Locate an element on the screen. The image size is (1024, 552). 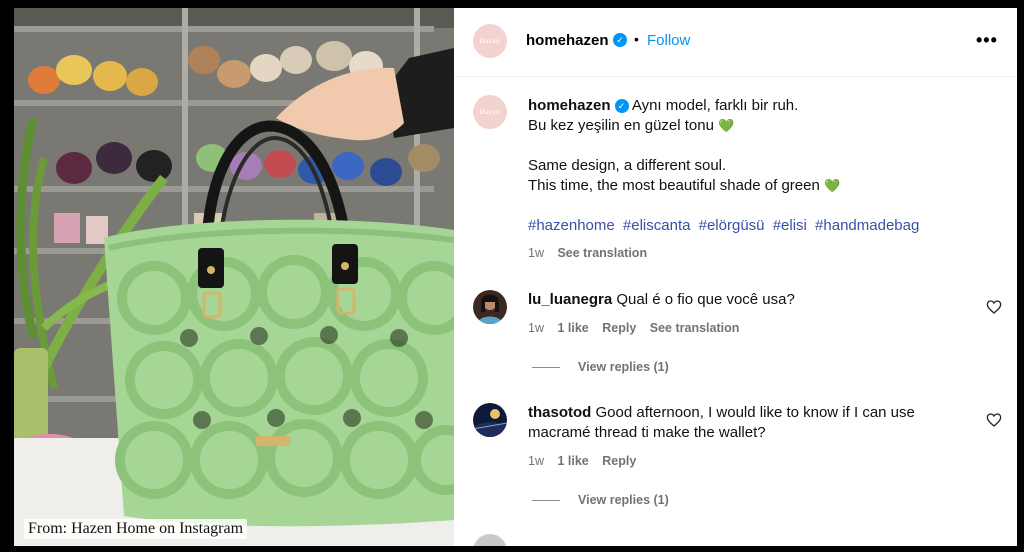
author-avatar: Hazen is located at coordinates (490, 41).